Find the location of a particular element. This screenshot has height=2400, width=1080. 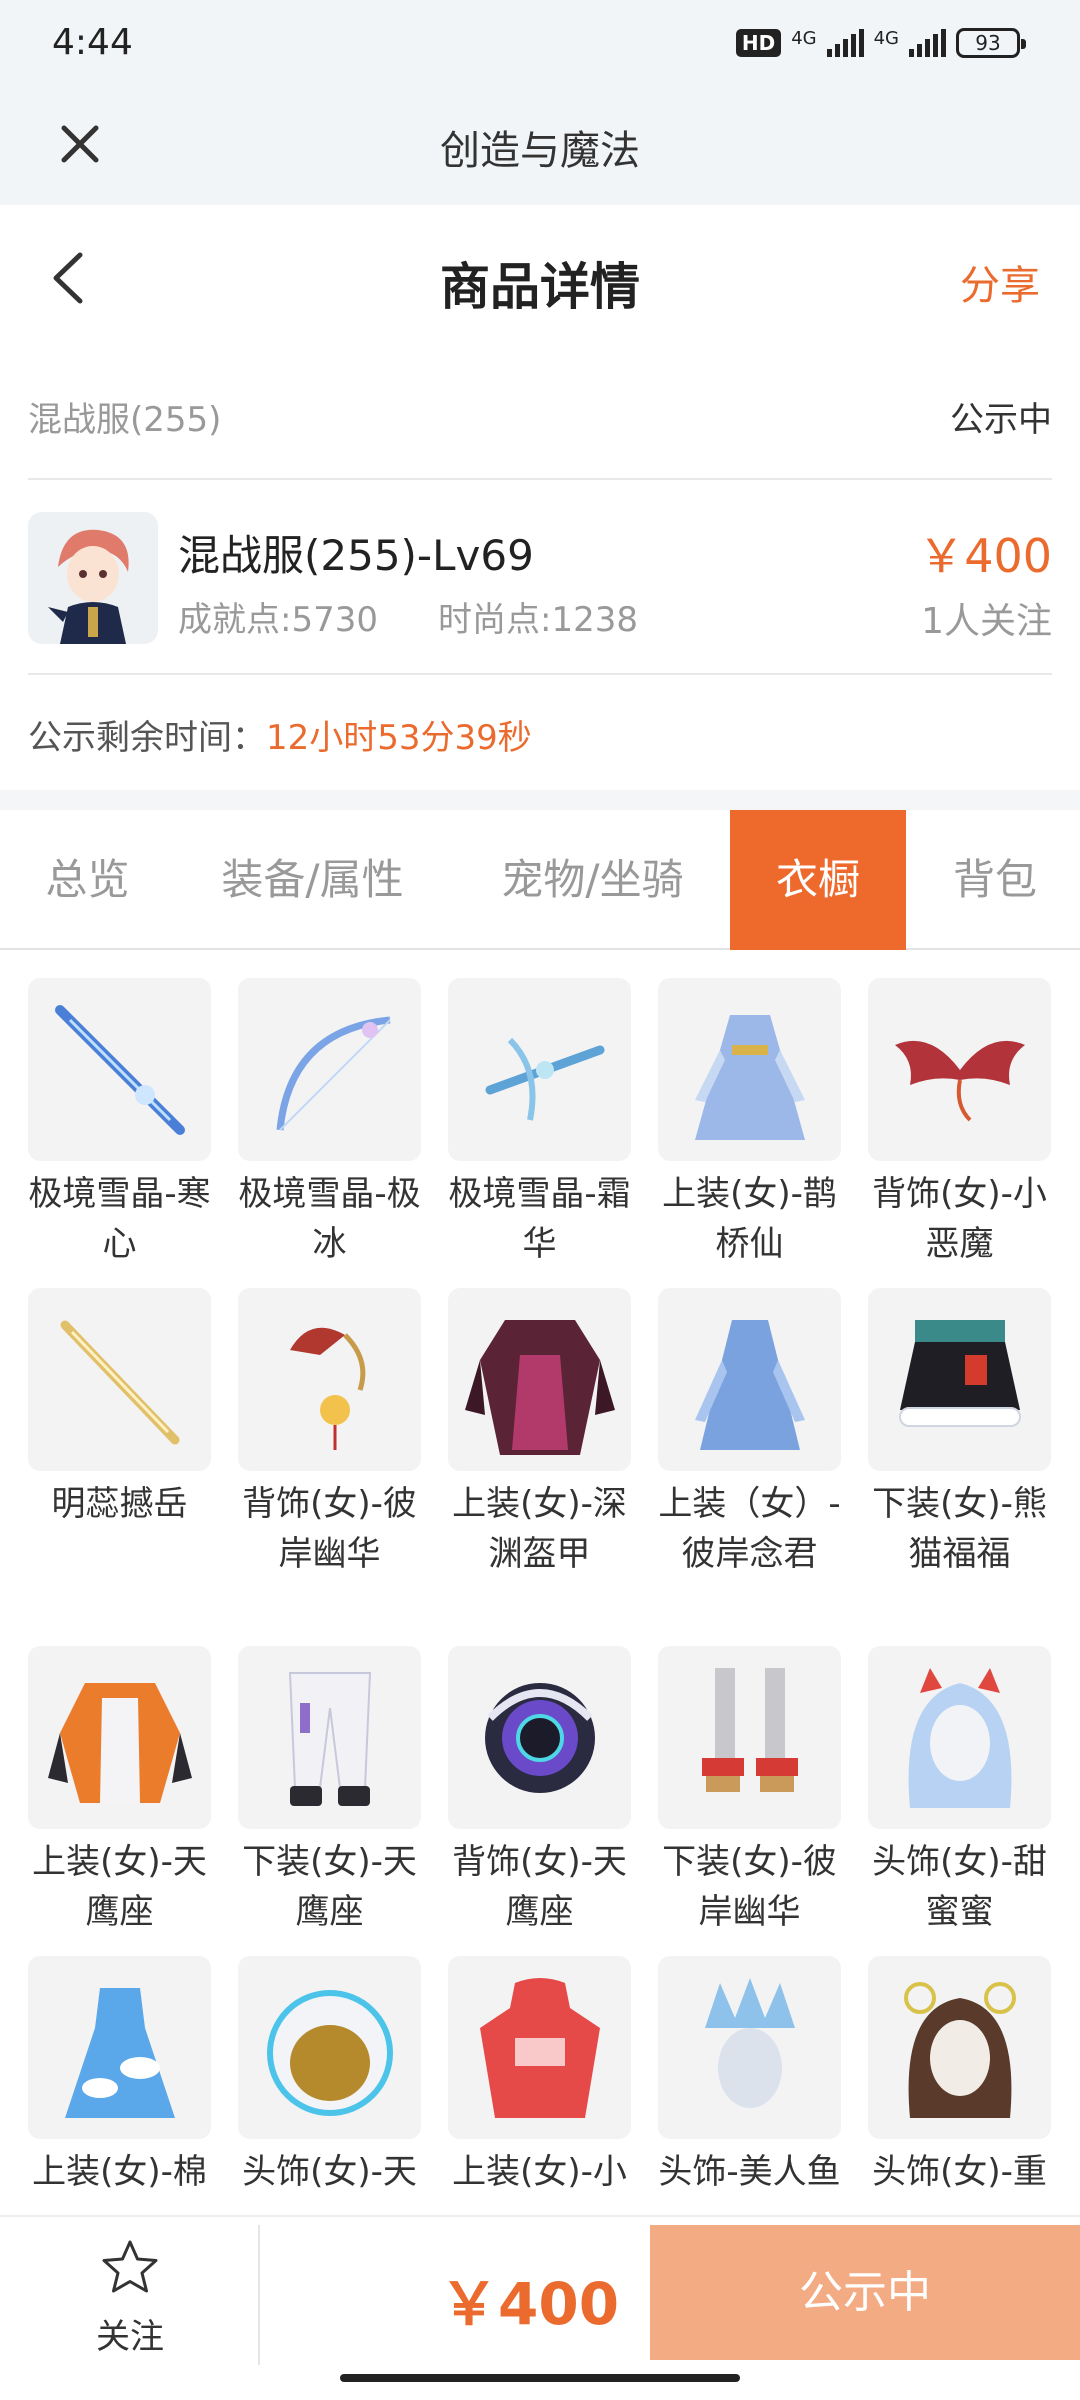

wardrobe-item: 极境雪晶-极冰 is located at coordinates (329, 1123).